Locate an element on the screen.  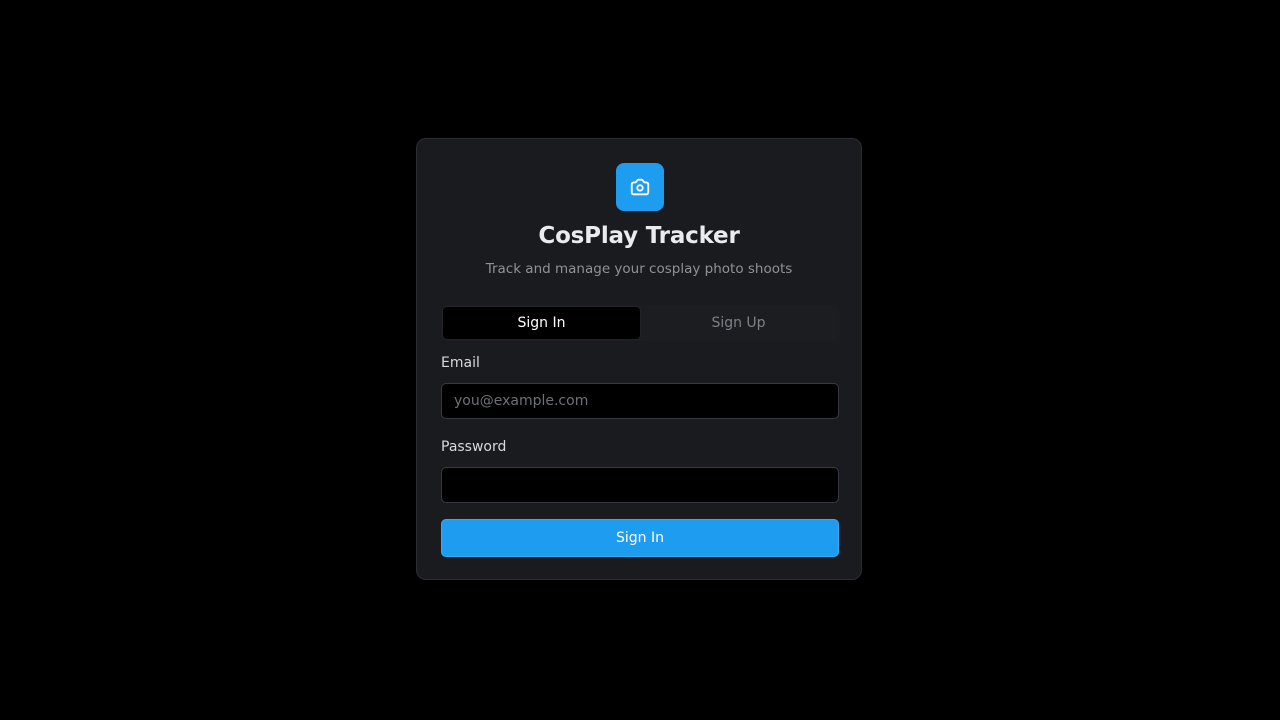
camera-icon is located at coordinates (640, 187).